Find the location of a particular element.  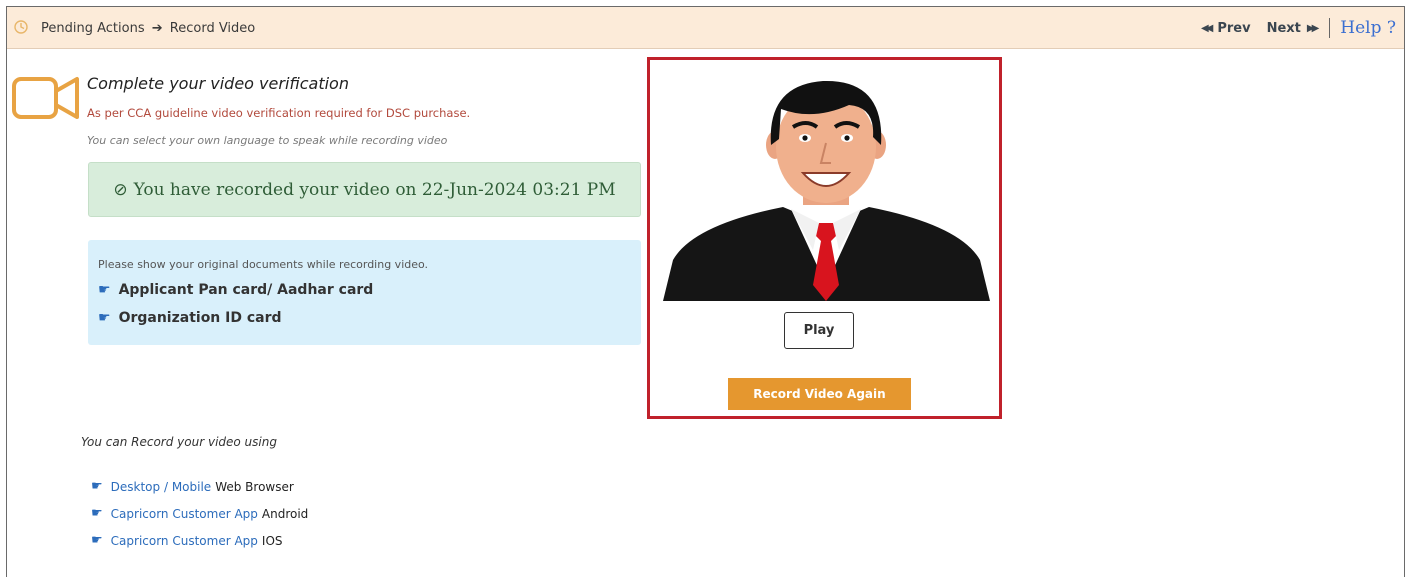

divider is located at coordinates (1330, 28).